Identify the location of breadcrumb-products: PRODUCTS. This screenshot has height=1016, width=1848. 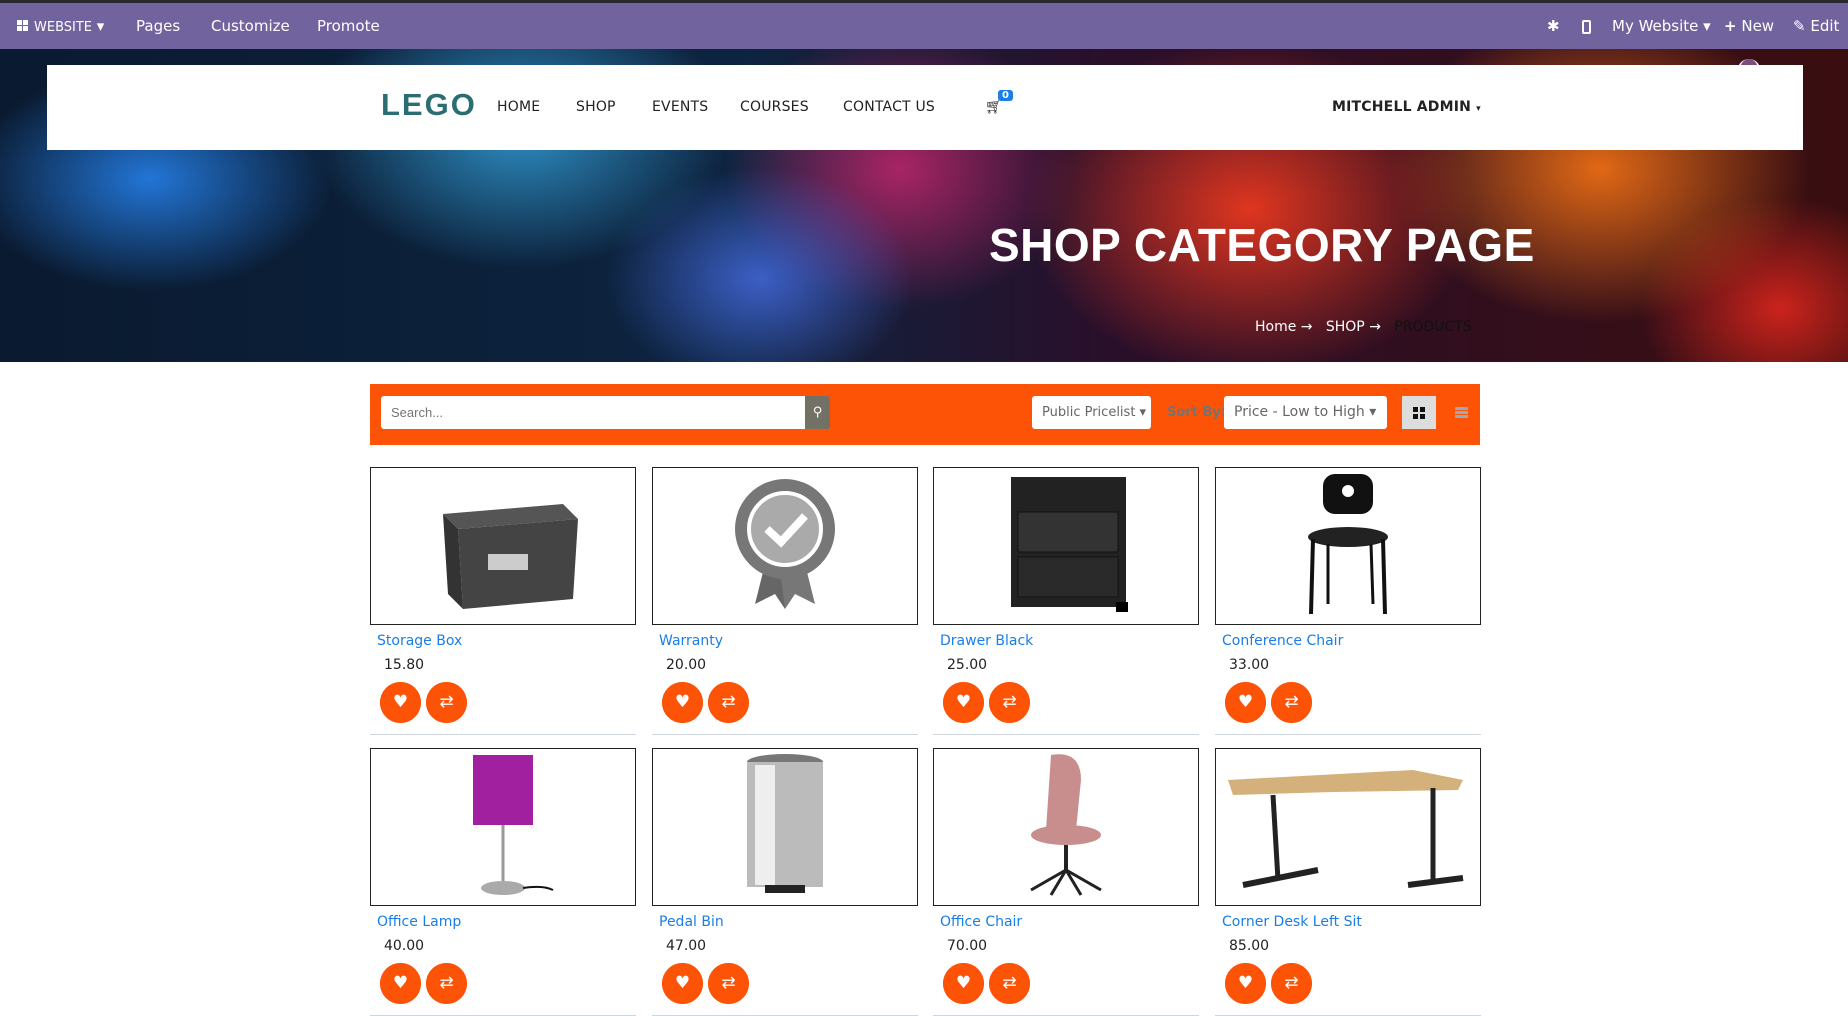
(1433, 327).